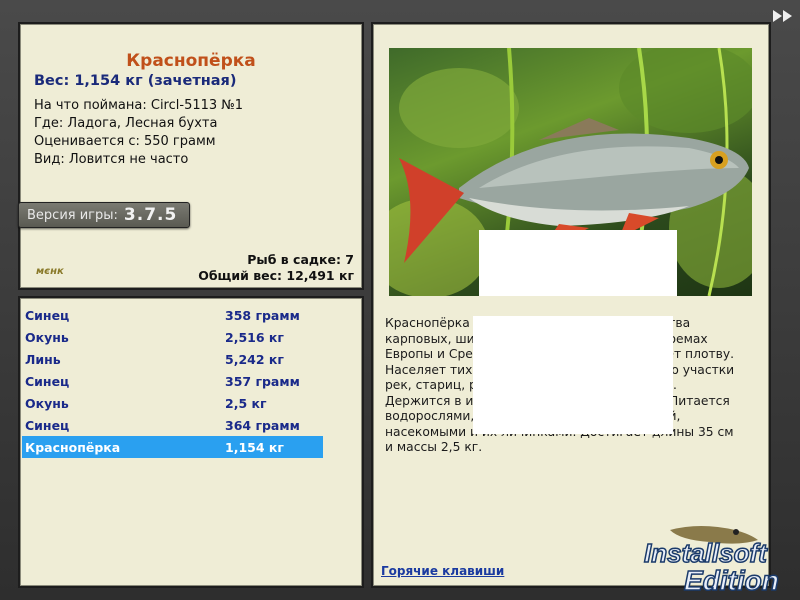  What do you see at coordinates (172, 403) in the screenshot?
I see `list-item: Окунь 2,5 кг` at bounding box center [172, 403].